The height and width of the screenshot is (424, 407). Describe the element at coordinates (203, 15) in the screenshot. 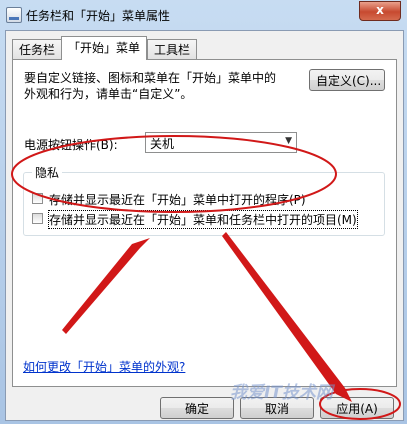

I see `title-bar: 任务栏和「开始」菜单属性 x` at that location.